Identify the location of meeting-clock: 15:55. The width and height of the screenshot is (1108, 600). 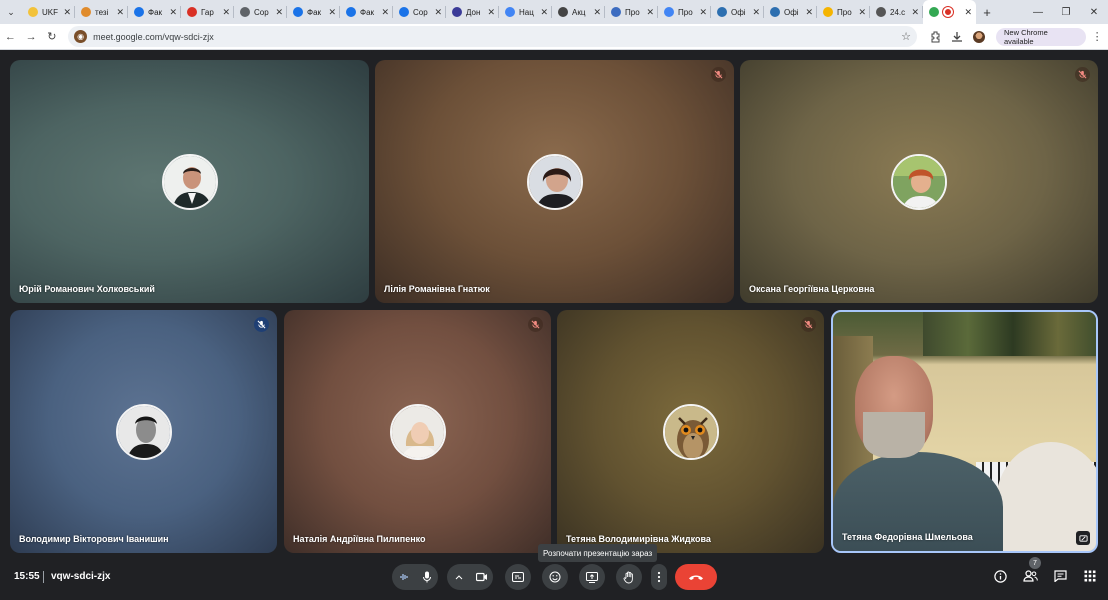
(27, 576).